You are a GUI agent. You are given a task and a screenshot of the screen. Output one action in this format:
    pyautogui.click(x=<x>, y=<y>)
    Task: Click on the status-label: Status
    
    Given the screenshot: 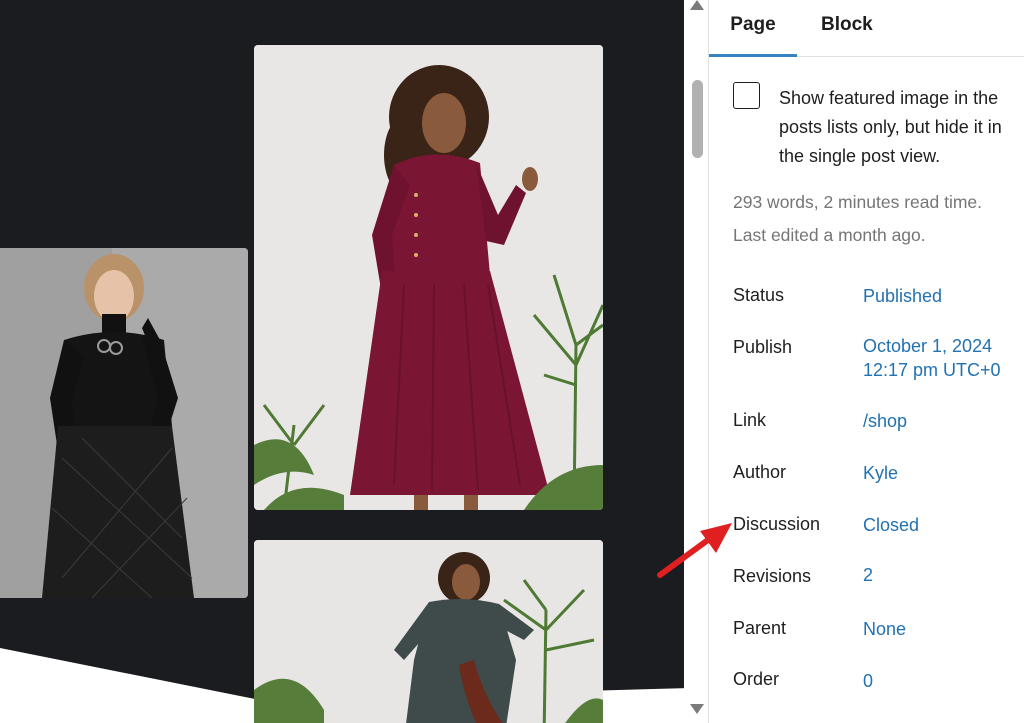 What is the action you would take?
    pyautogui.click(x=759, y=295)
    